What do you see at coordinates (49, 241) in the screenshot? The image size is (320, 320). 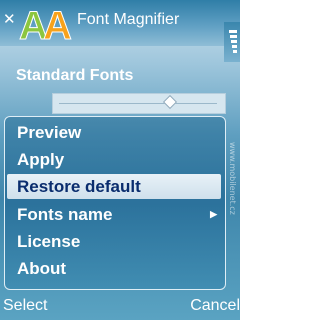 I see `menu-item-label: License` at bounding box center [49, 241].